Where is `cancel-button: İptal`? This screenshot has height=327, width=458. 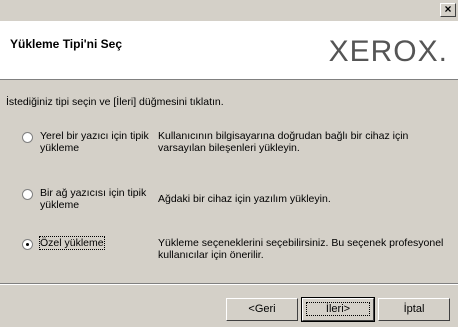
cancel-button: İptal is located at coordinates (414, 309).